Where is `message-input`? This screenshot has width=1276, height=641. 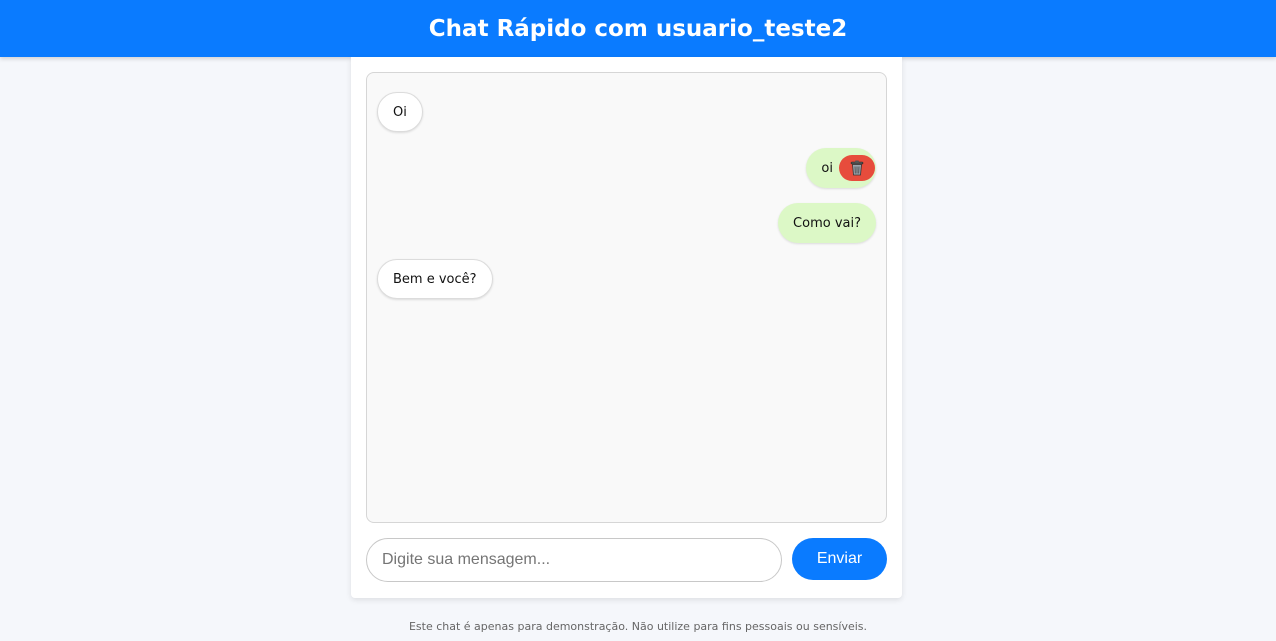 message-input is located at coordinates (574, 560).